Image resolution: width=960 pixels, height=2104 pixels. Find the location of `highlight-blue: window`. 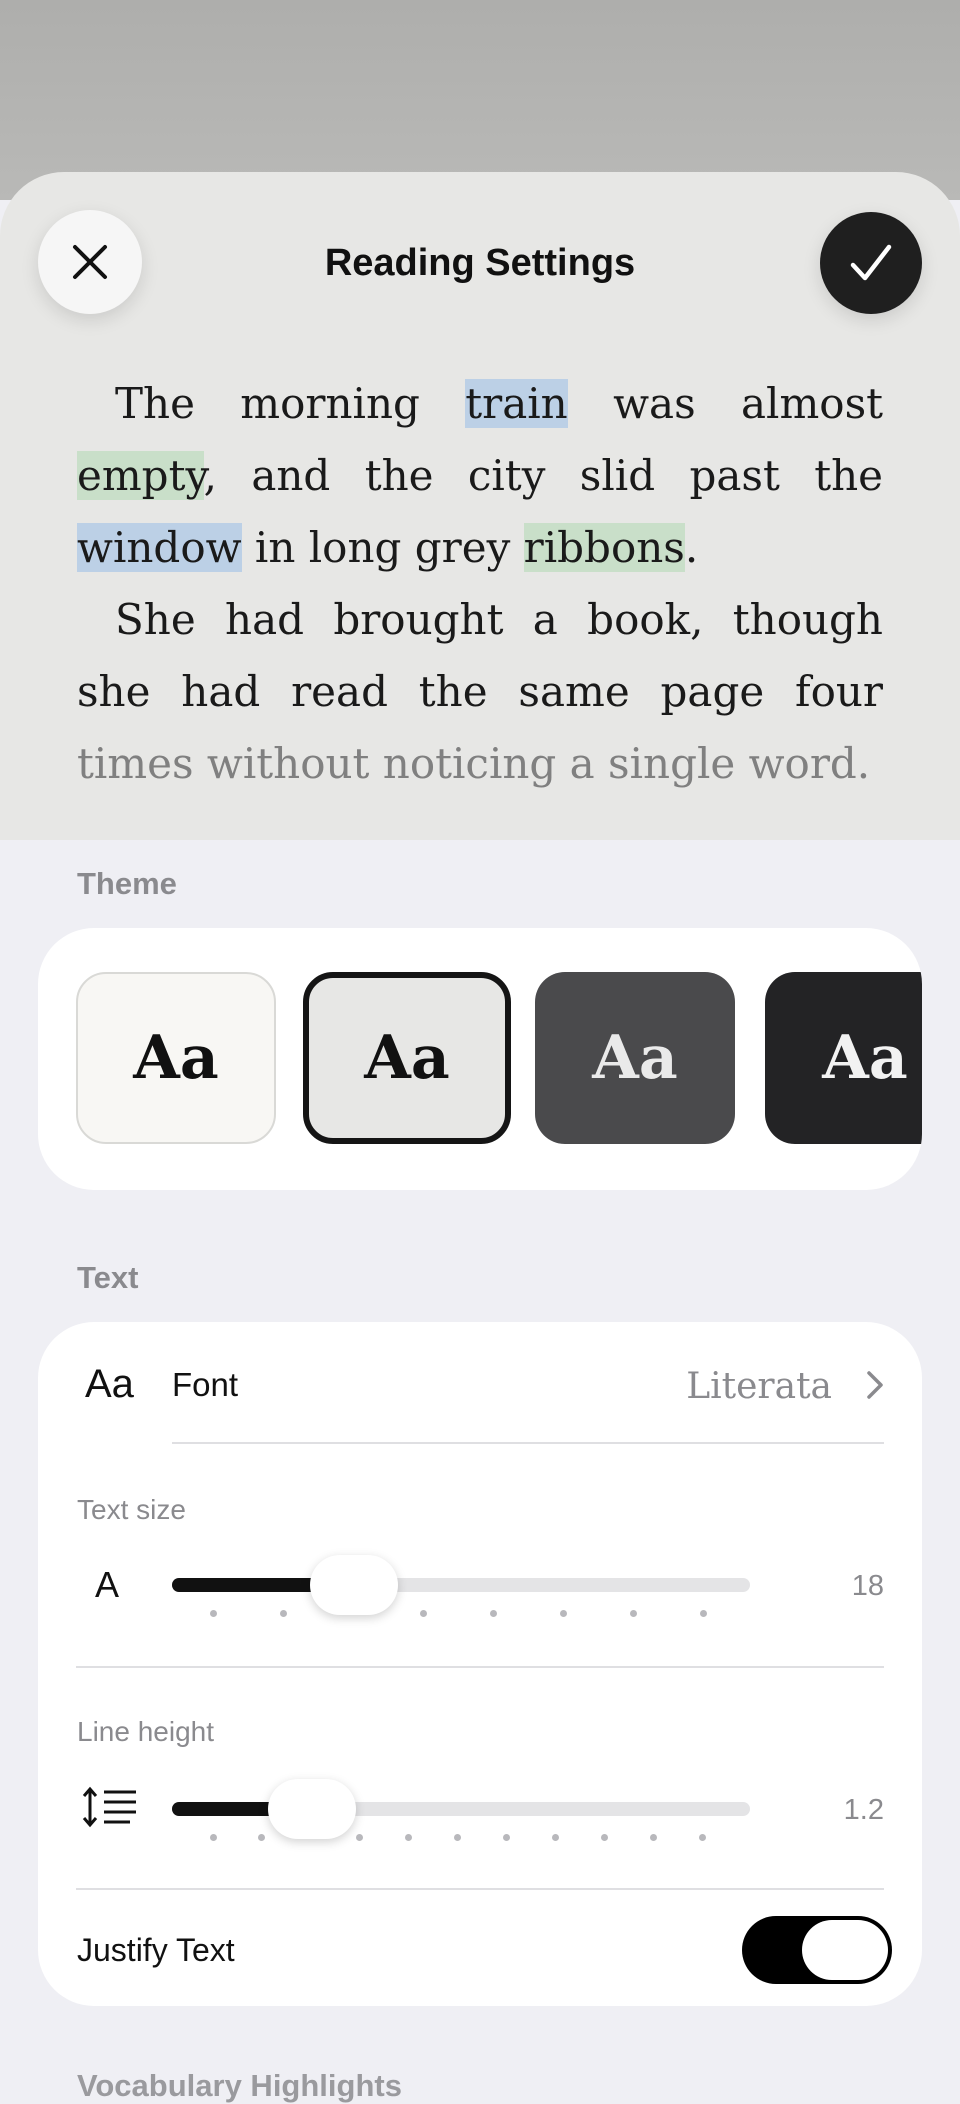

highlight-blue: window is located at coordinates (159, 547).